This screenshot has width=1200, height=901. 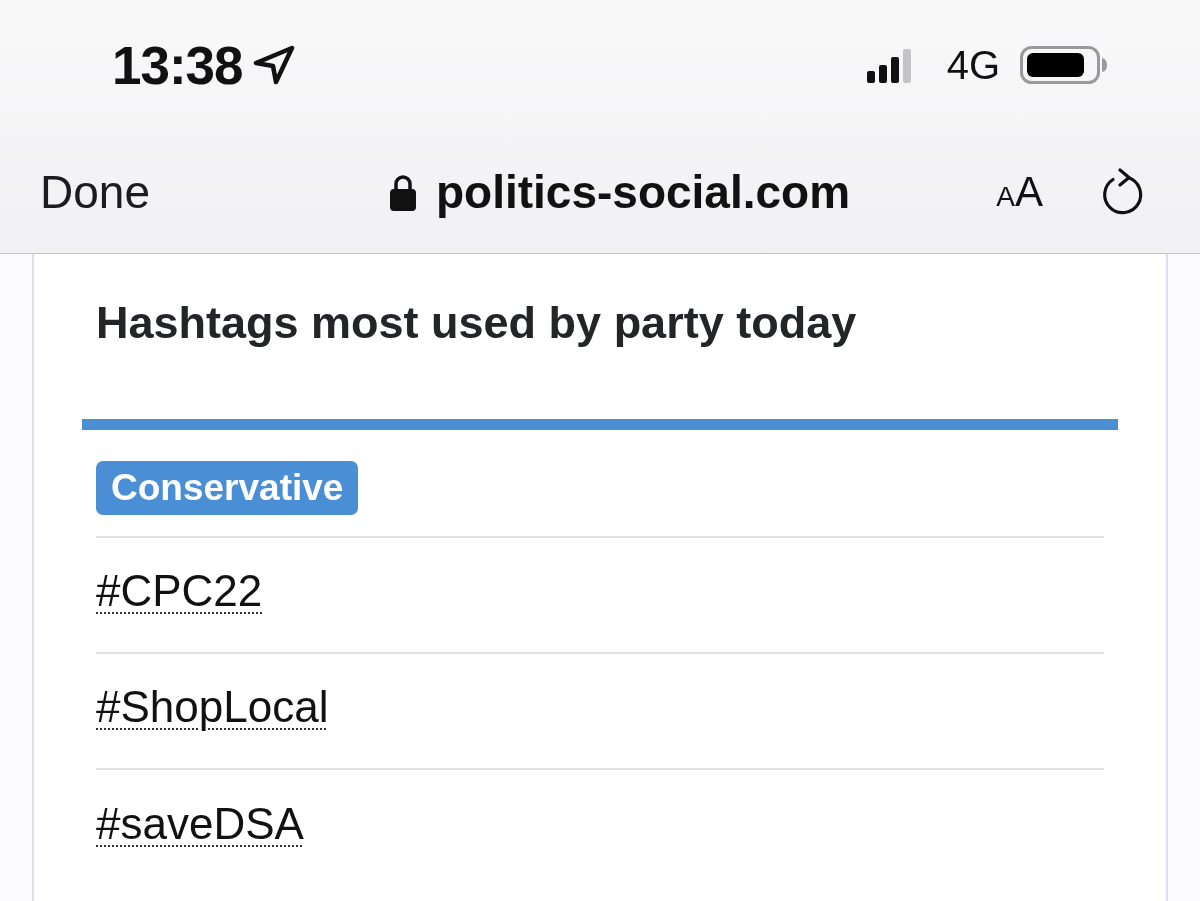 What do you see at coordinates (273, 65) in the screenshot?
I see `location-arrow-icon` at bounding box center [273, 65].